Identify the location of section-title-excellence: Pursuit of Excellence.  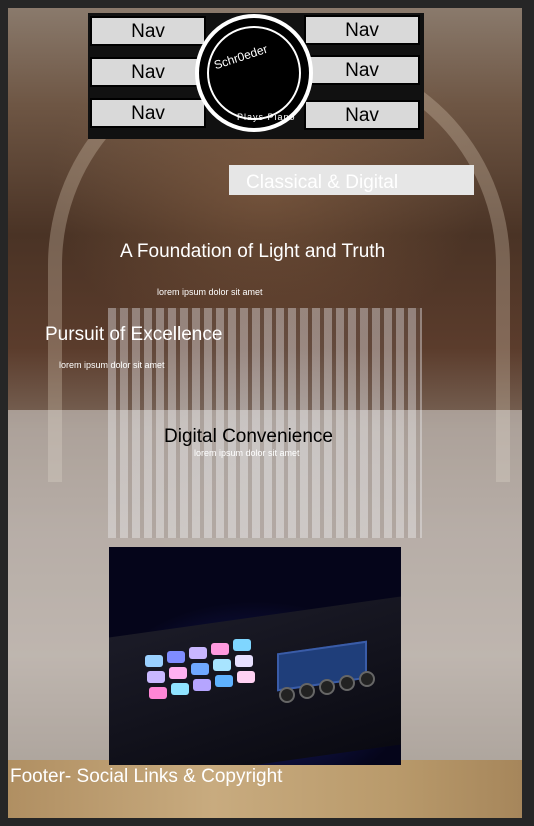
(134, 334).